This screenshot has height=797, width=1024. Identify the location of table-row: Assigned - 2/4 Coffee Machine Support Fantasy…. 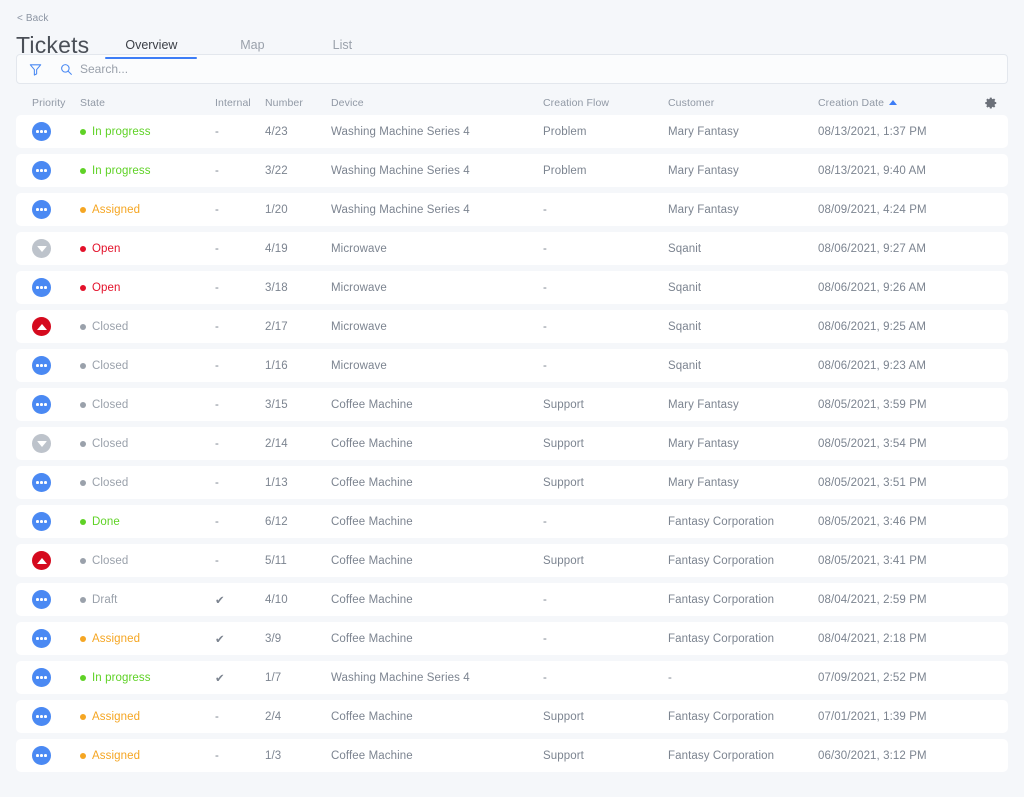
(512, 716).